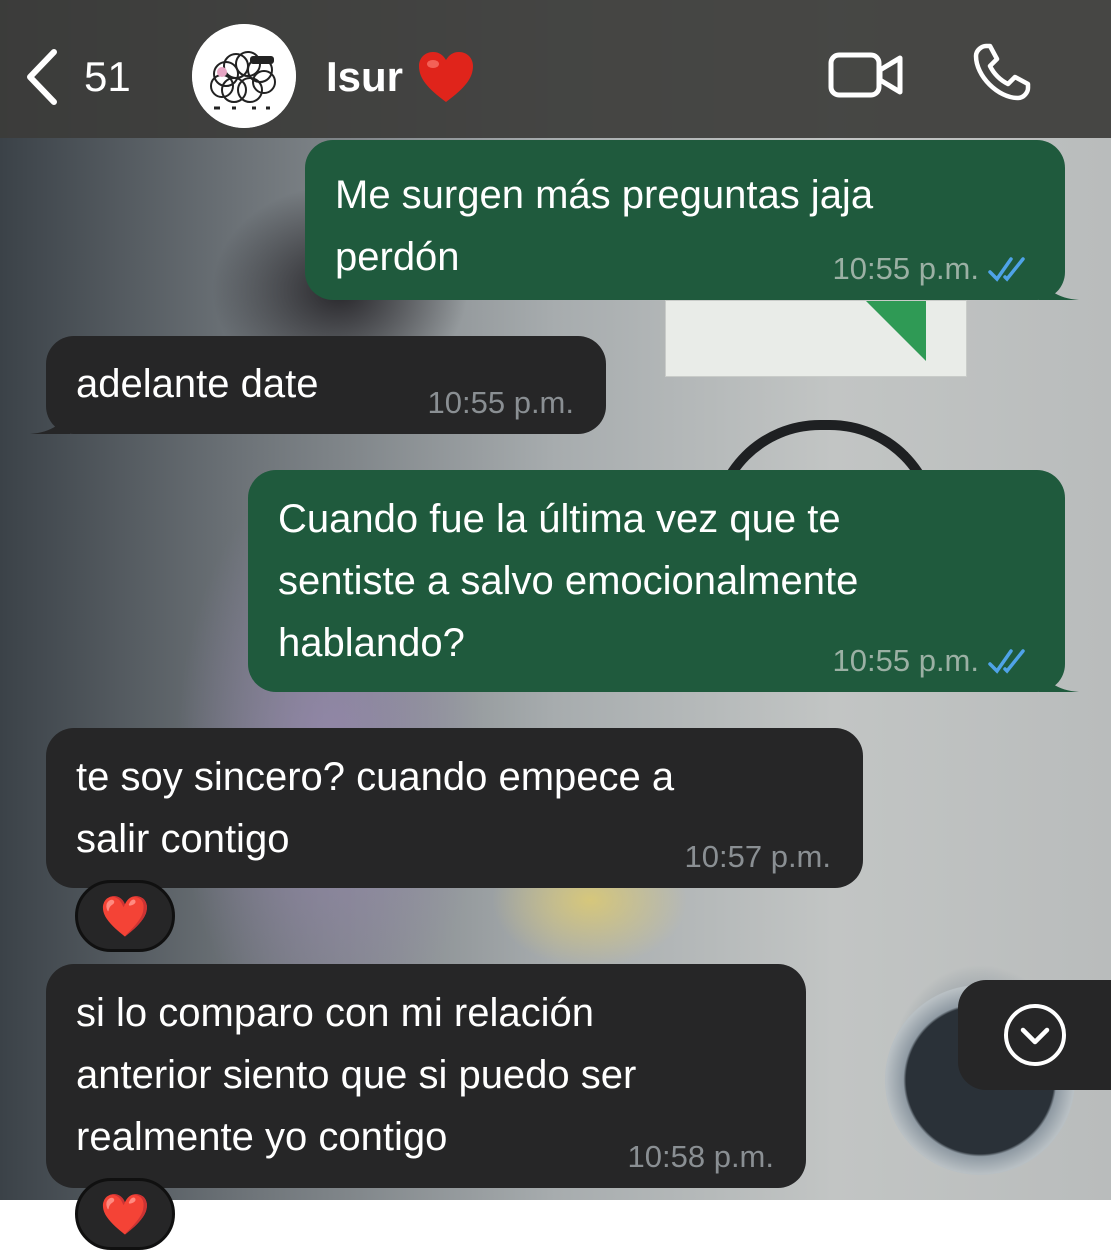 The height and width of the screenshot is (1250, 1111). Describe the element at coordinates (1002, 72) in the screenshot. I see `phone-call-button` at that location.